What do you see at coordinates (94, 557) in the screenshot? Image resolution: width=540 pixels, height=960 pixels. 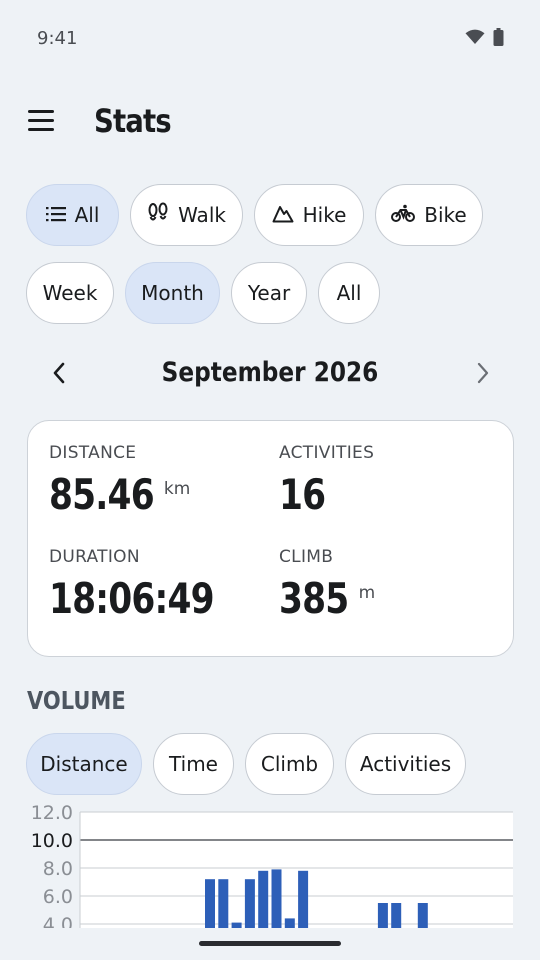 I see `stat-label: DURATION` at bounding box center [94, 557].